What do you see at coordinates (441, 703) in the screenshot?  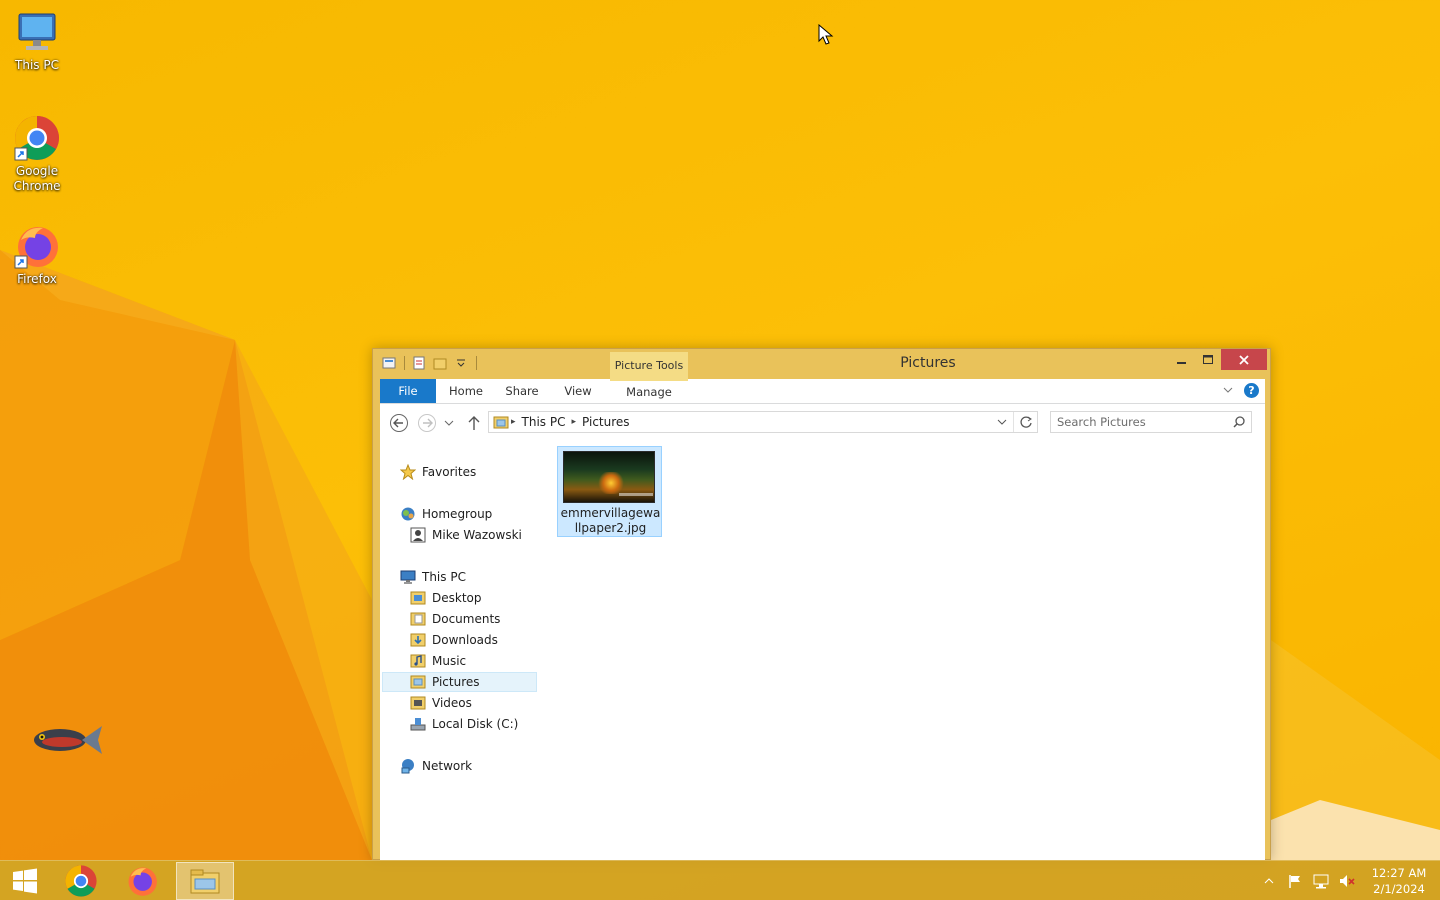 I see `nav-item-videos: Videos` at bounding box center [441, 703].